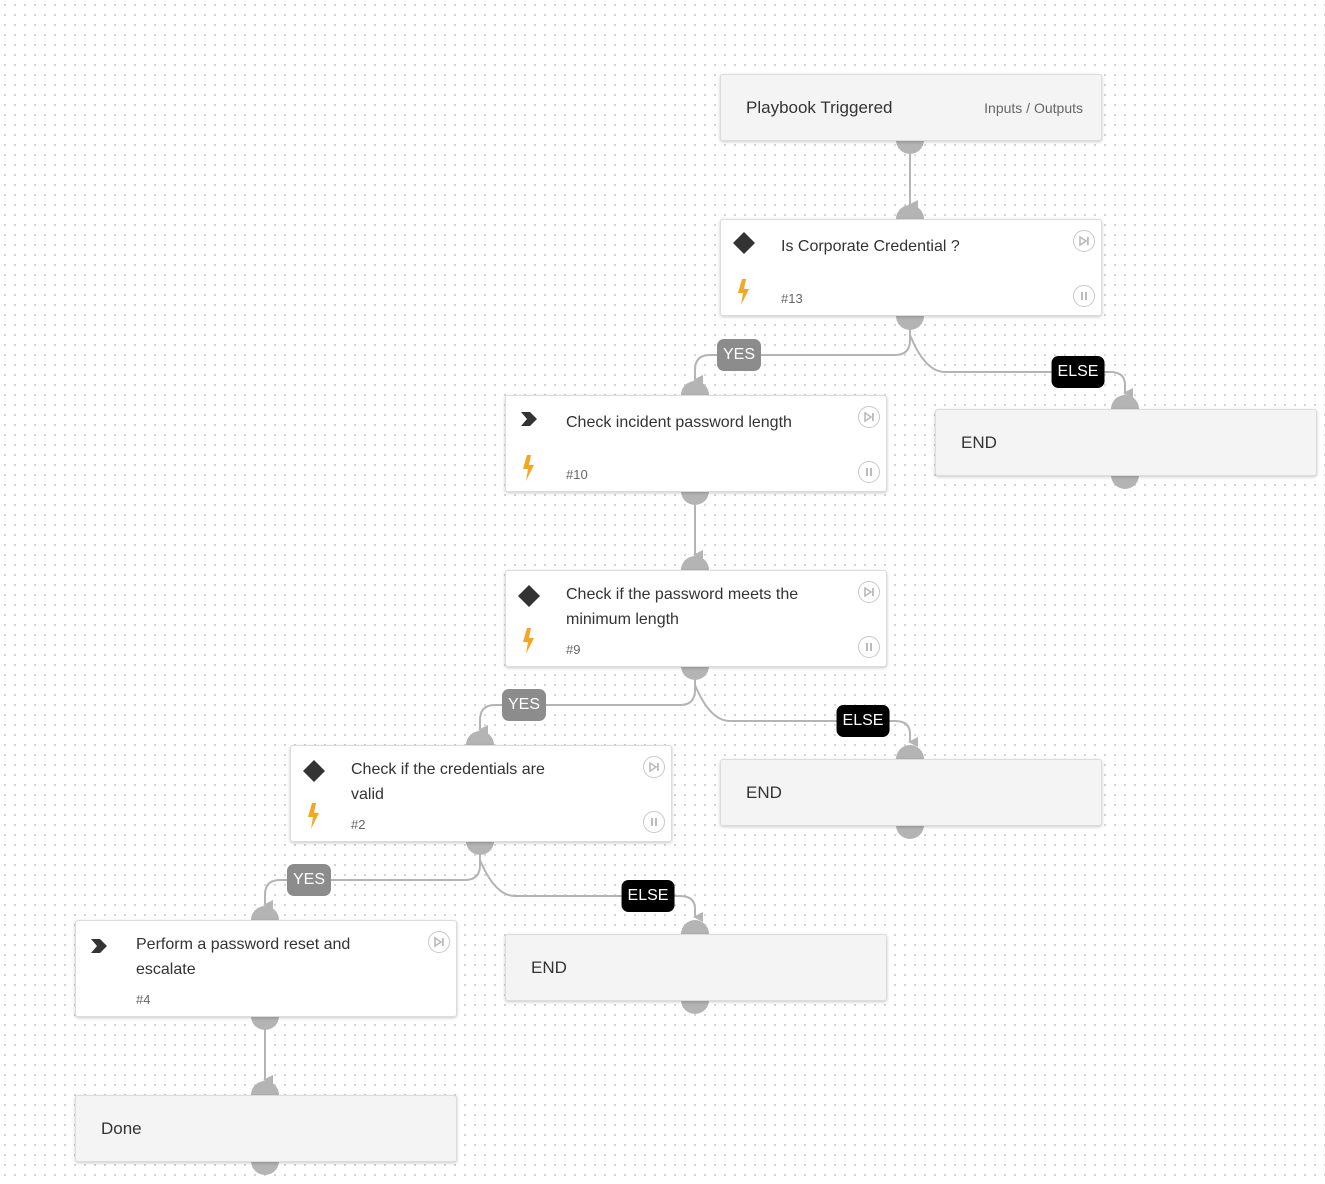 Image resolution: width=1325 pixels, height=1184 pixels. I want to click on task-id: #4, so click(143, 999).